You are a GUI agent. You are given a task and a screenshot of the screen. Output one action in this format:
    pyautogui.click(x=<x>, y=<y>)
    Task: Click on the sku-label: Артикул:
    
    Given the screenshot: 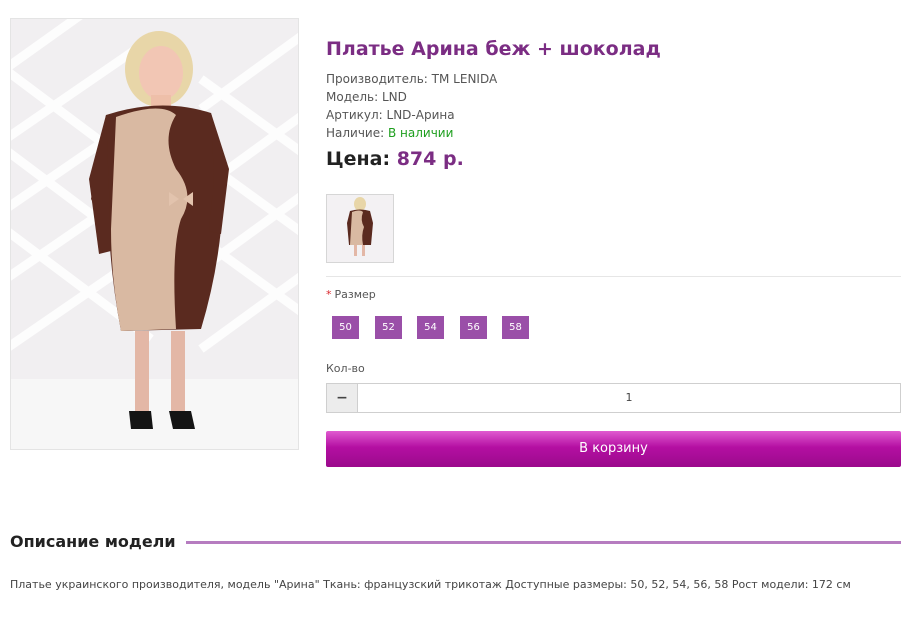 What is the action you would take?
    pyautogui.click(x=354, y=115)
    